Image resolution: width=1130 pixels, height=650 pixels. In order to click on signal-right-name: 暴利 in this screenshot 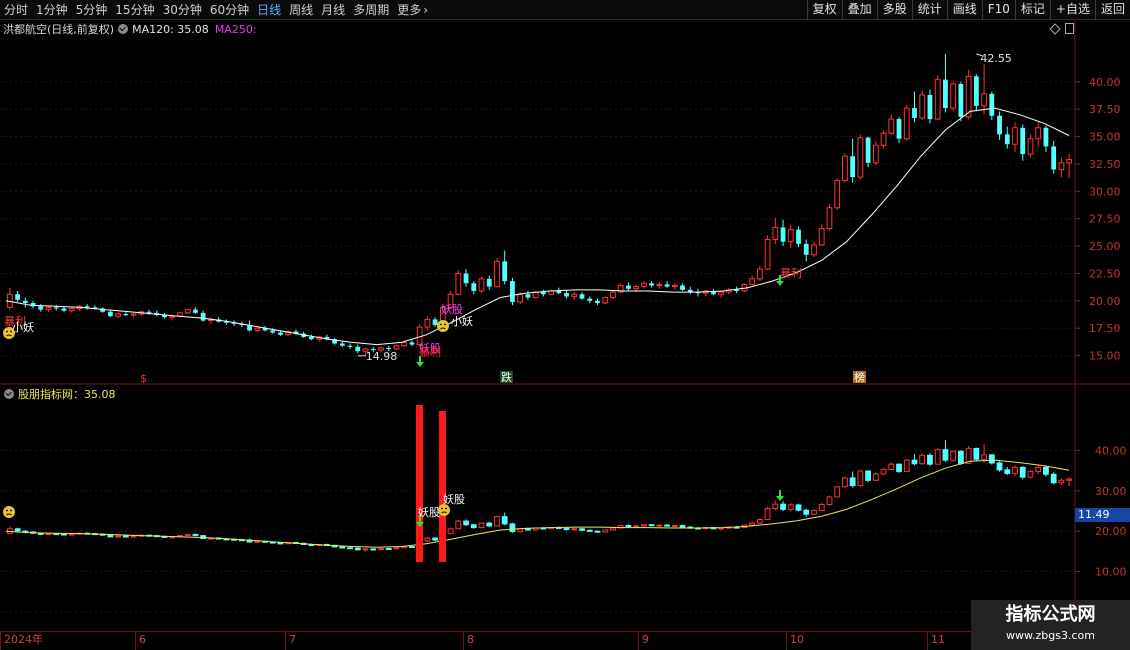, I will do `click(791, 273)`.